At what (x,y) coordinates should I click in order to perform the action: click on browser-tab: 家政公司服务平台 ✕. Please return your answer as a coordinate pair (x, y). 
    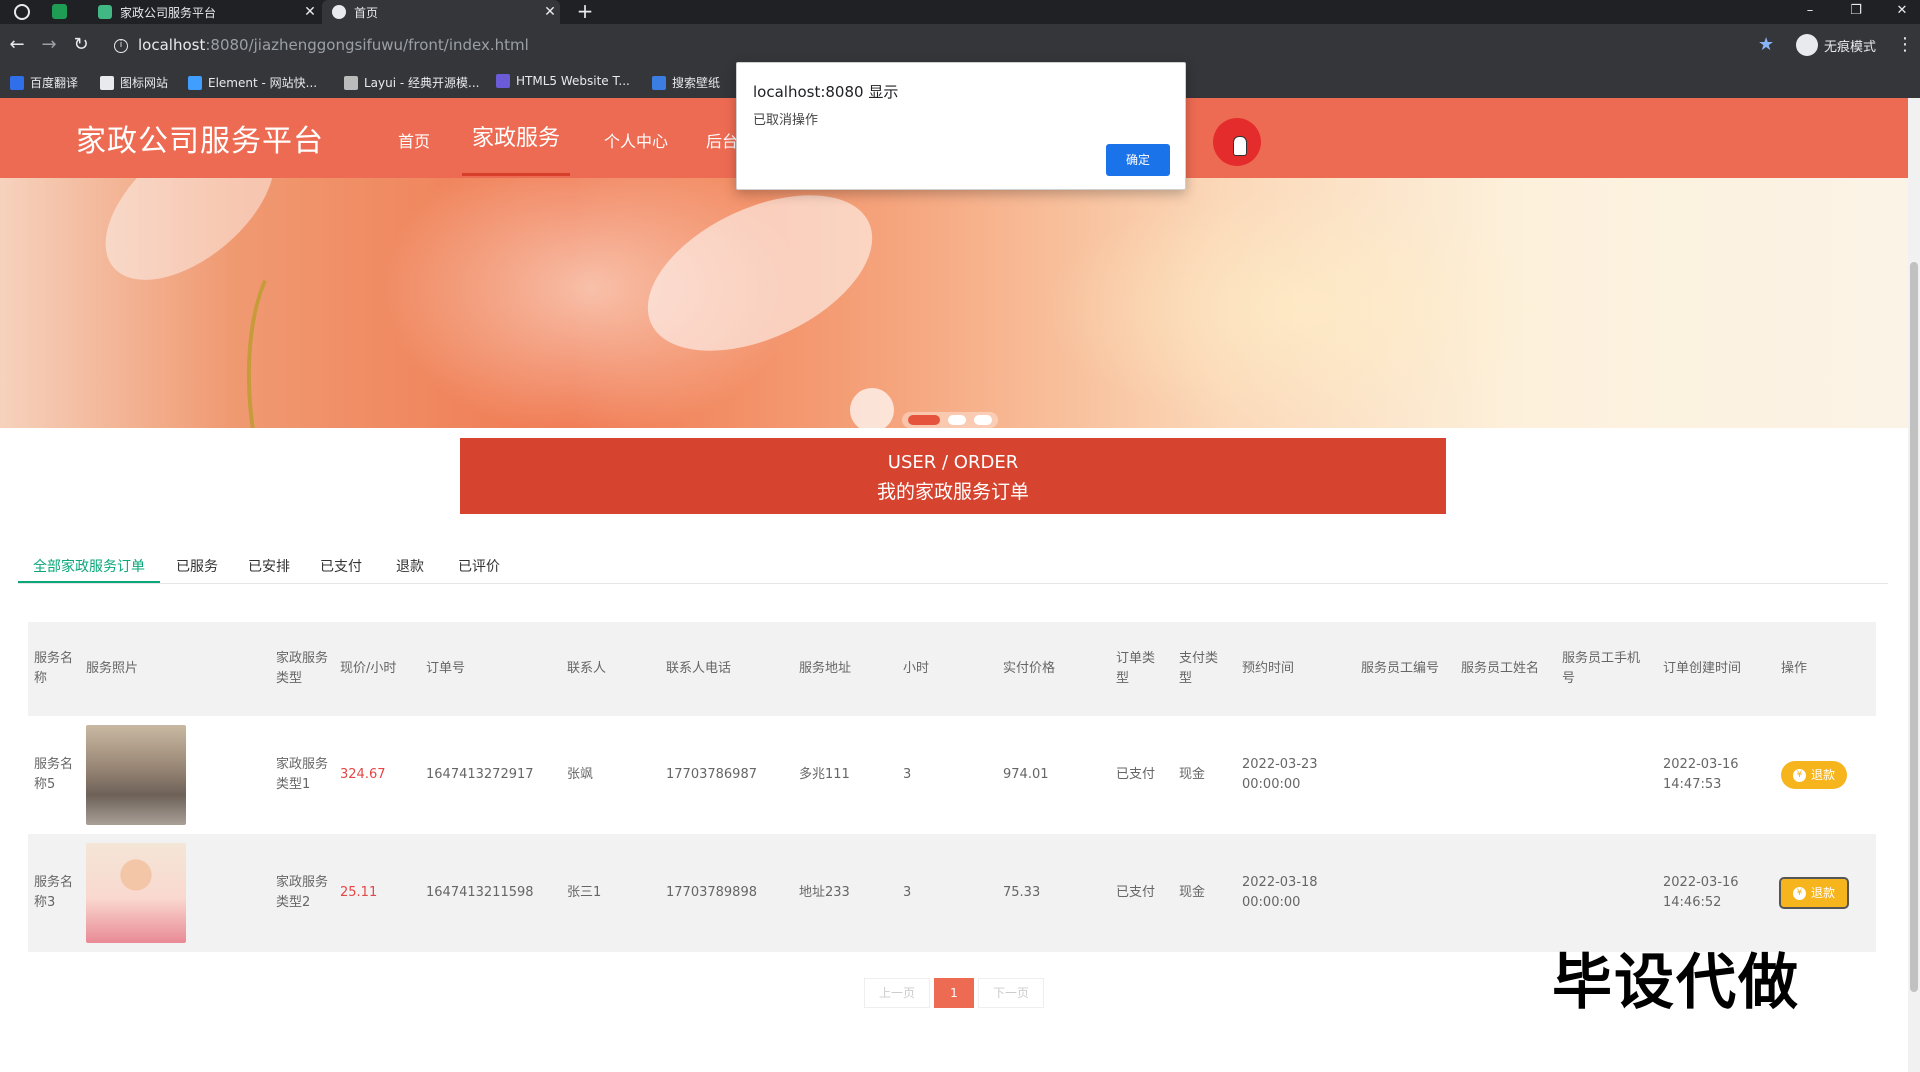
    Looking at the image, I should click on (204, 12).